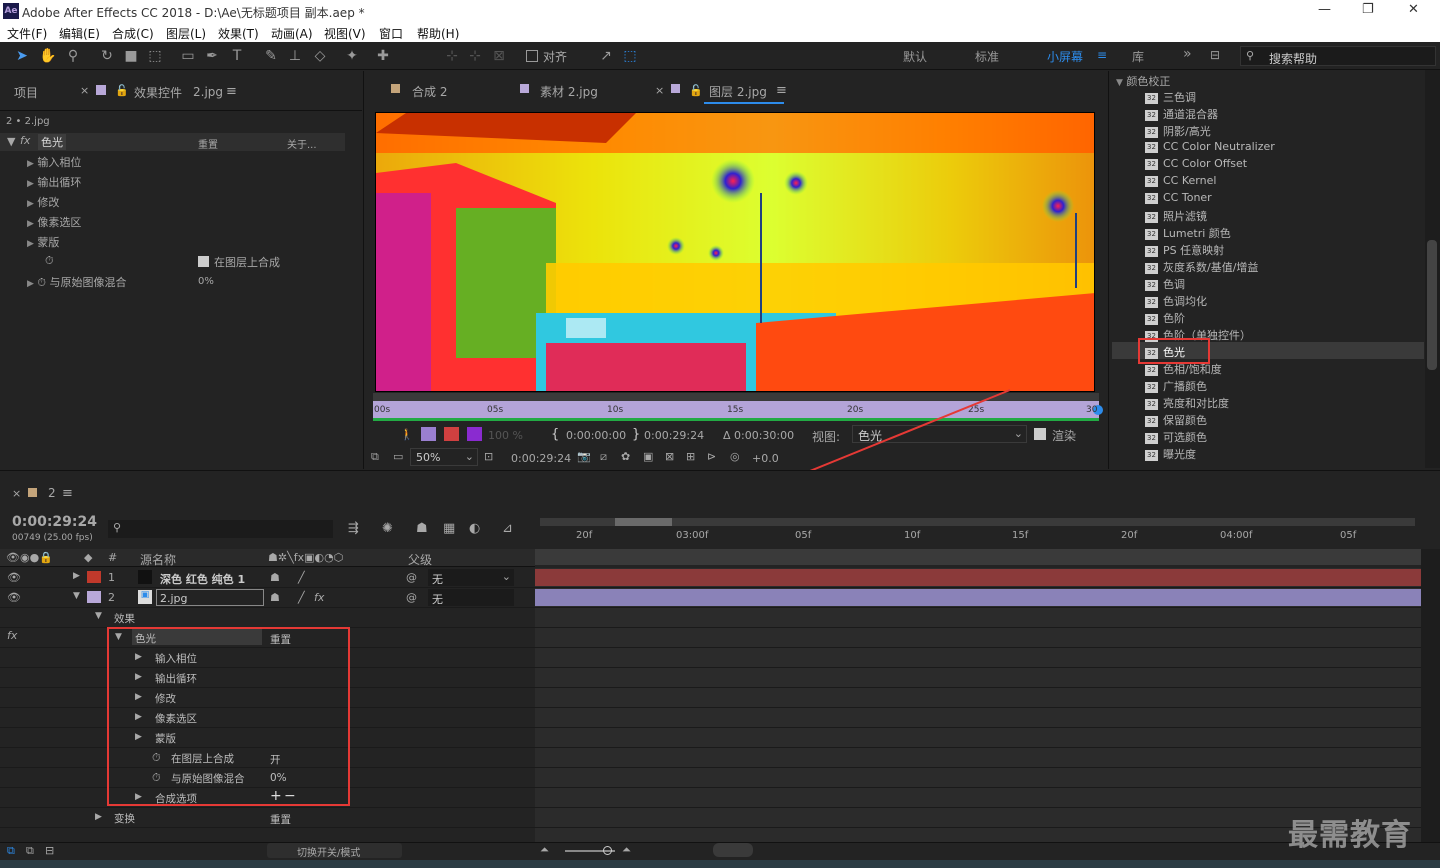  I want to click on stopwatch-icon: ⏱, so click(49, 261).